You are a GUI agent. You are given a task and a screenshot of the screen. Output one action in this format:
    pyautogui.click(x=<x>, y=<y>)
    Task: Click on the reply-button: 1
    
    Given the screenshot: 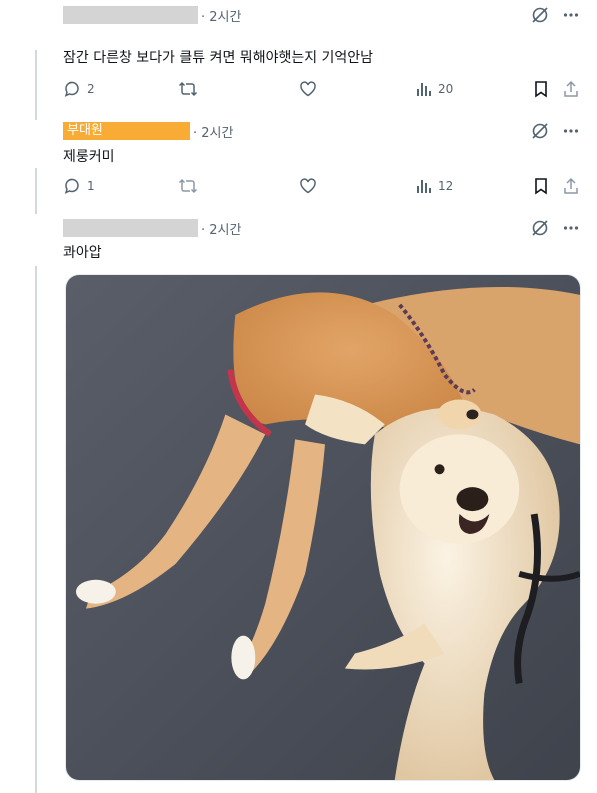 What is the action you would take?
    pyautogui.click(x=79, y=186)
    